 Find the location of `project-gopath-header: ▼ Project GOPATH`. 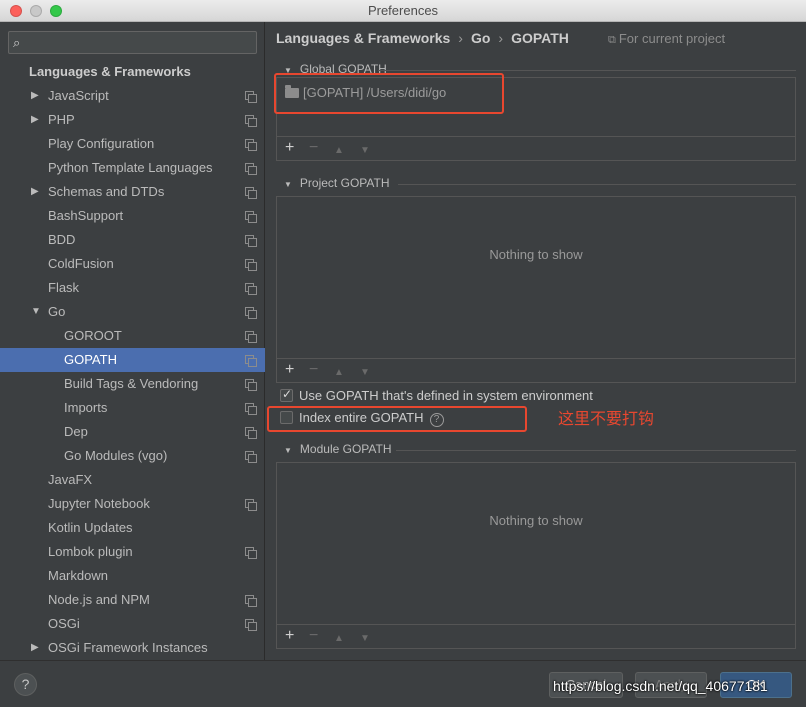

project-gopath-header: ▼ Project GOPATH is located at coordinates (337, 183).